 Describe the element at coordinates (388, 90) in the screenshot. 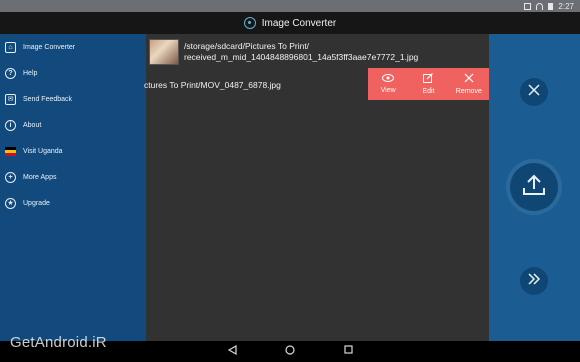

I see `view-label: View` at that location.